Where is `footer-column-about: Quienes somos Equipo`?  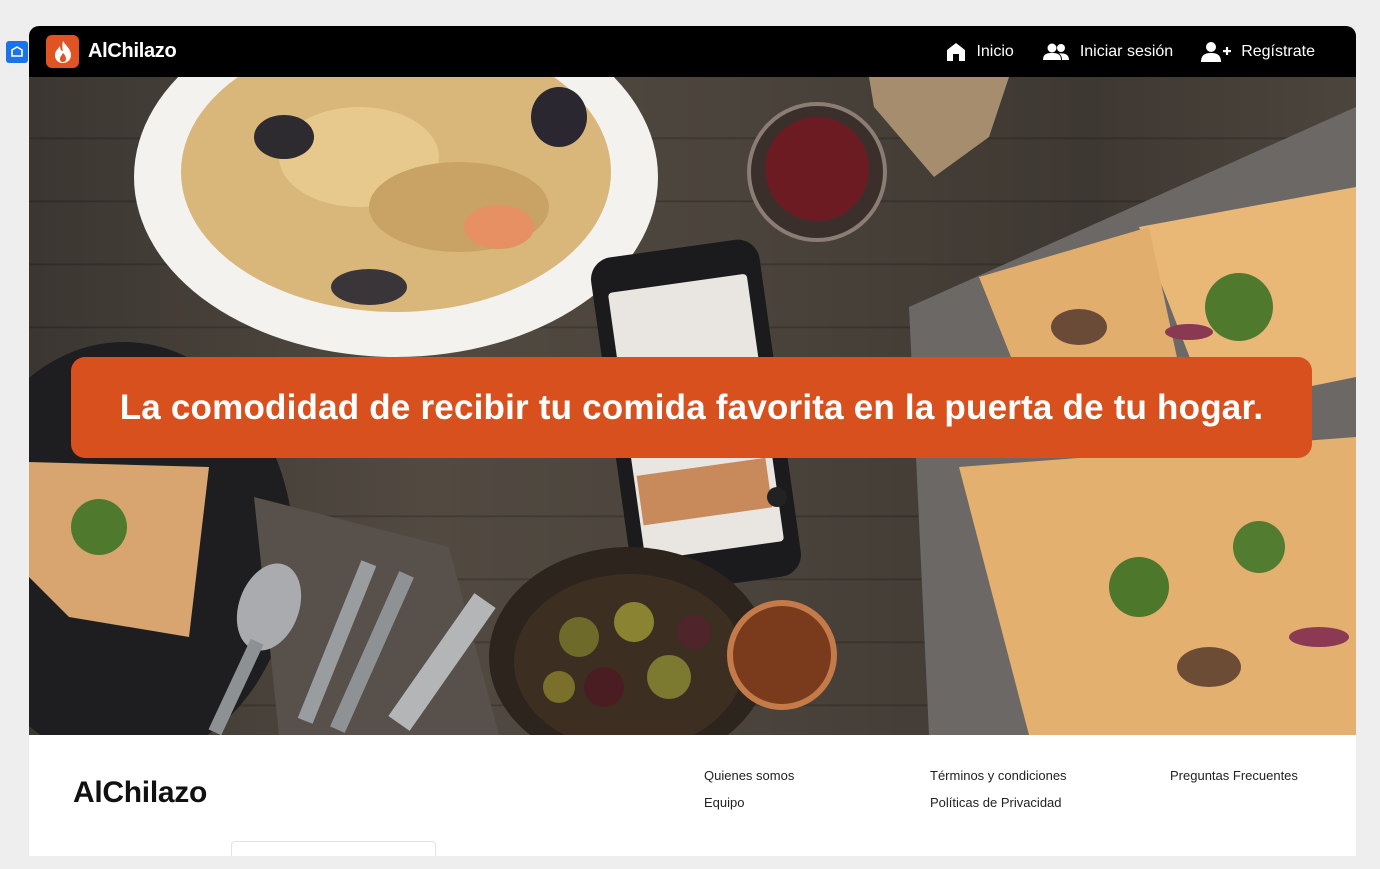 footer-column-about: Quienes somos Equipo is located at coordinates (749, 795).